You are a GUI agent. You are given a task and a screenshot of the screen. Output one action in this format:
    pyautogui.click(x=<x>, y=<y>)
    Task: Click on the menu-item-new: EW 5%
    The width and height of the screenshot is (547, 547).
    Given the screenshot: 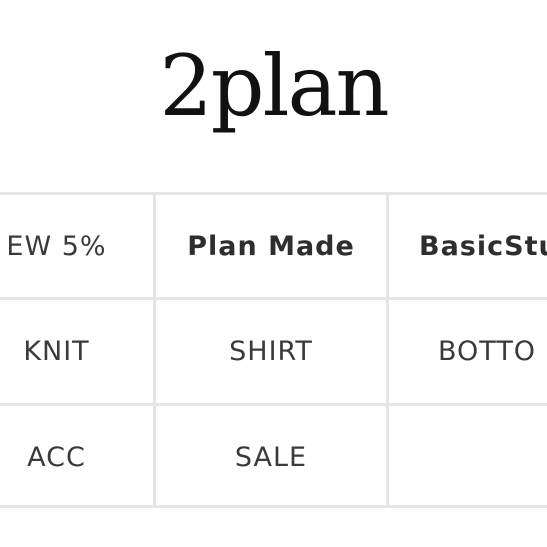 What is the action you would take?
    pyautogui.click(x=76, y=246)
    